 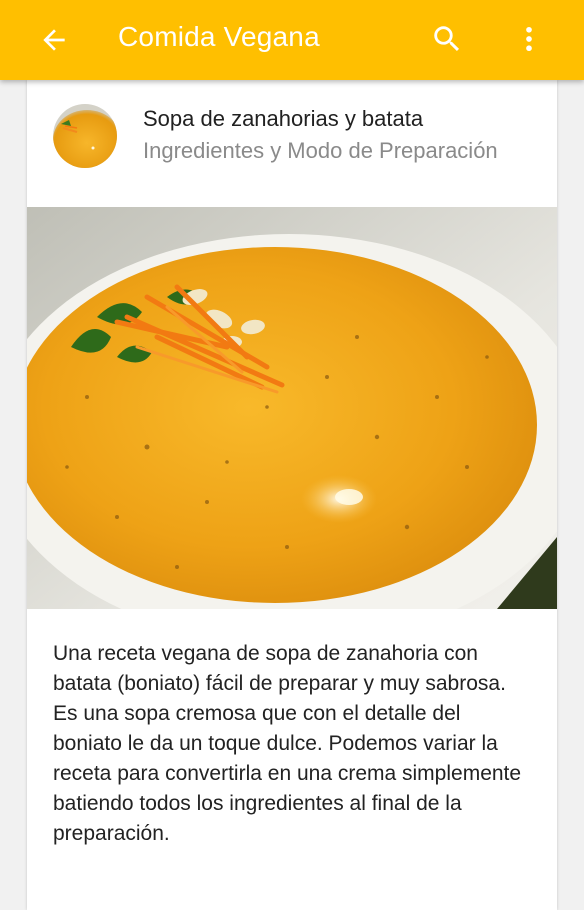 What do you see at coordinates (447, 39) in the screenshot?
I see `search-icon` at bounding box center [447, 39].